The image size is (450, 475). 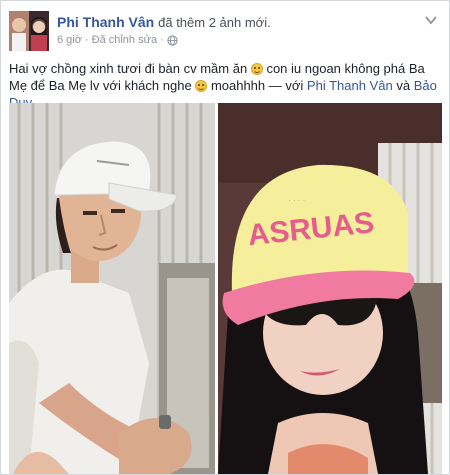 What do you see at coordinates (350, 85) in the screenshot?
I see `tagged-user-link: Phi Thanh Vân` at bounding box center [350, 85].